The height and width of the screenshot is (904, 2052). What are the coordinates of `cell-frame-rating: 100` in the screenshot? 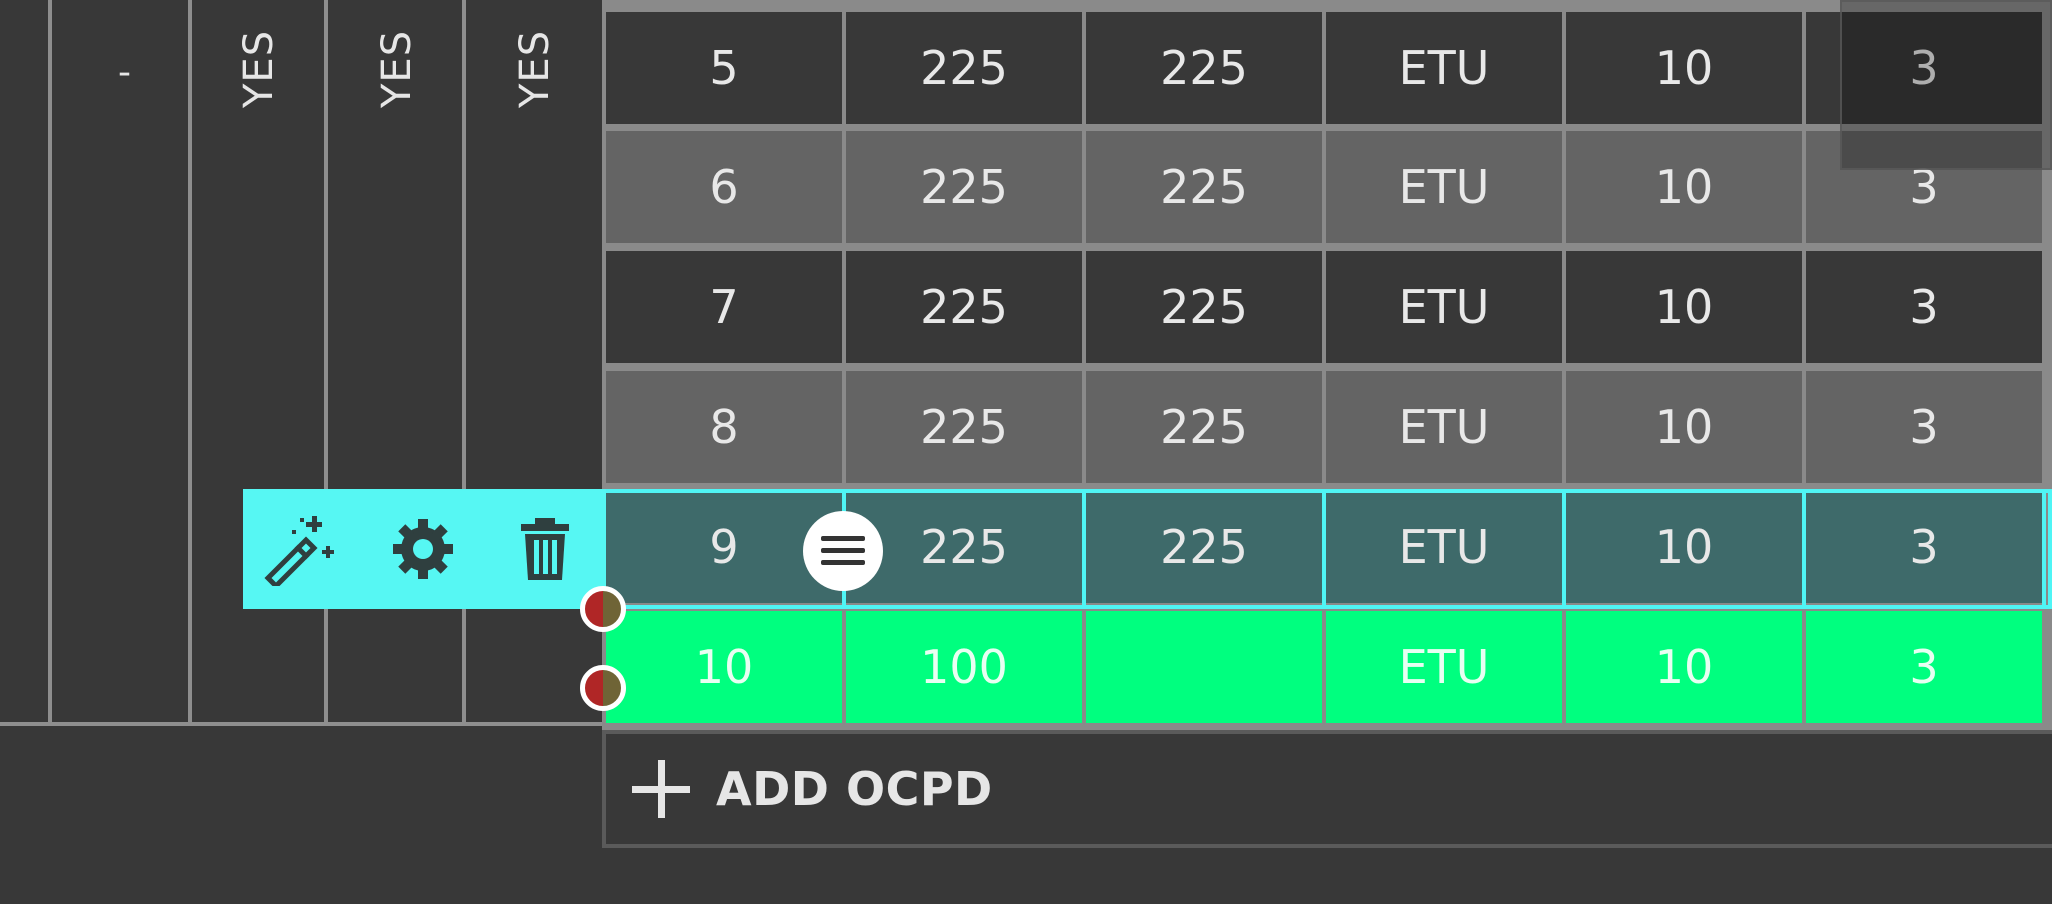 It's located at (964, 667).